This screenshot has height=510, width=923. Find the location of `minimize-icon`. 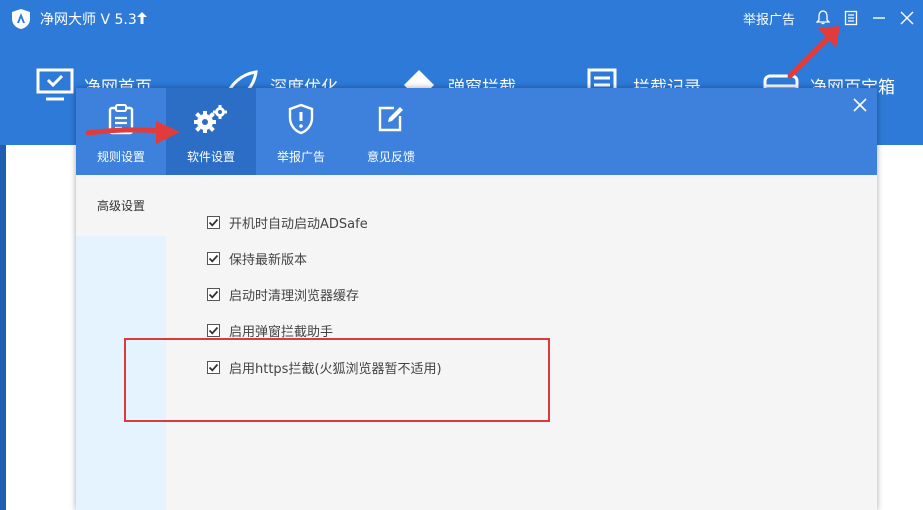

minimize-icon is located at coordinates (879, 18).